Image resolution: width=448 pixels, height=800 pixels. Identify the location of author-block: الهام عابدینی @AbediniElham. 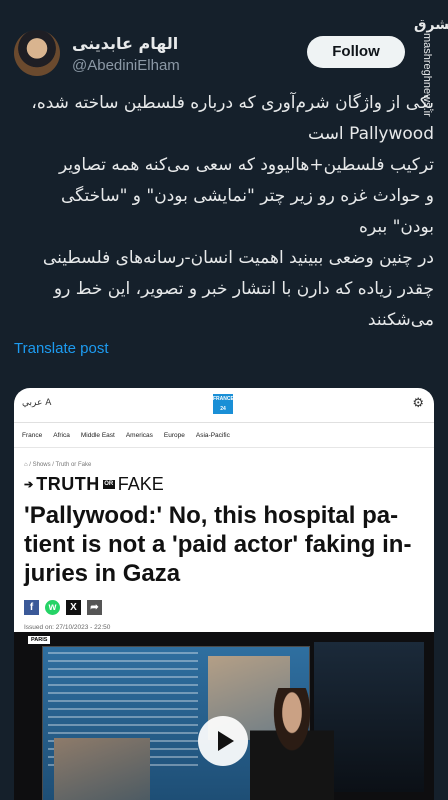
(172, 54).